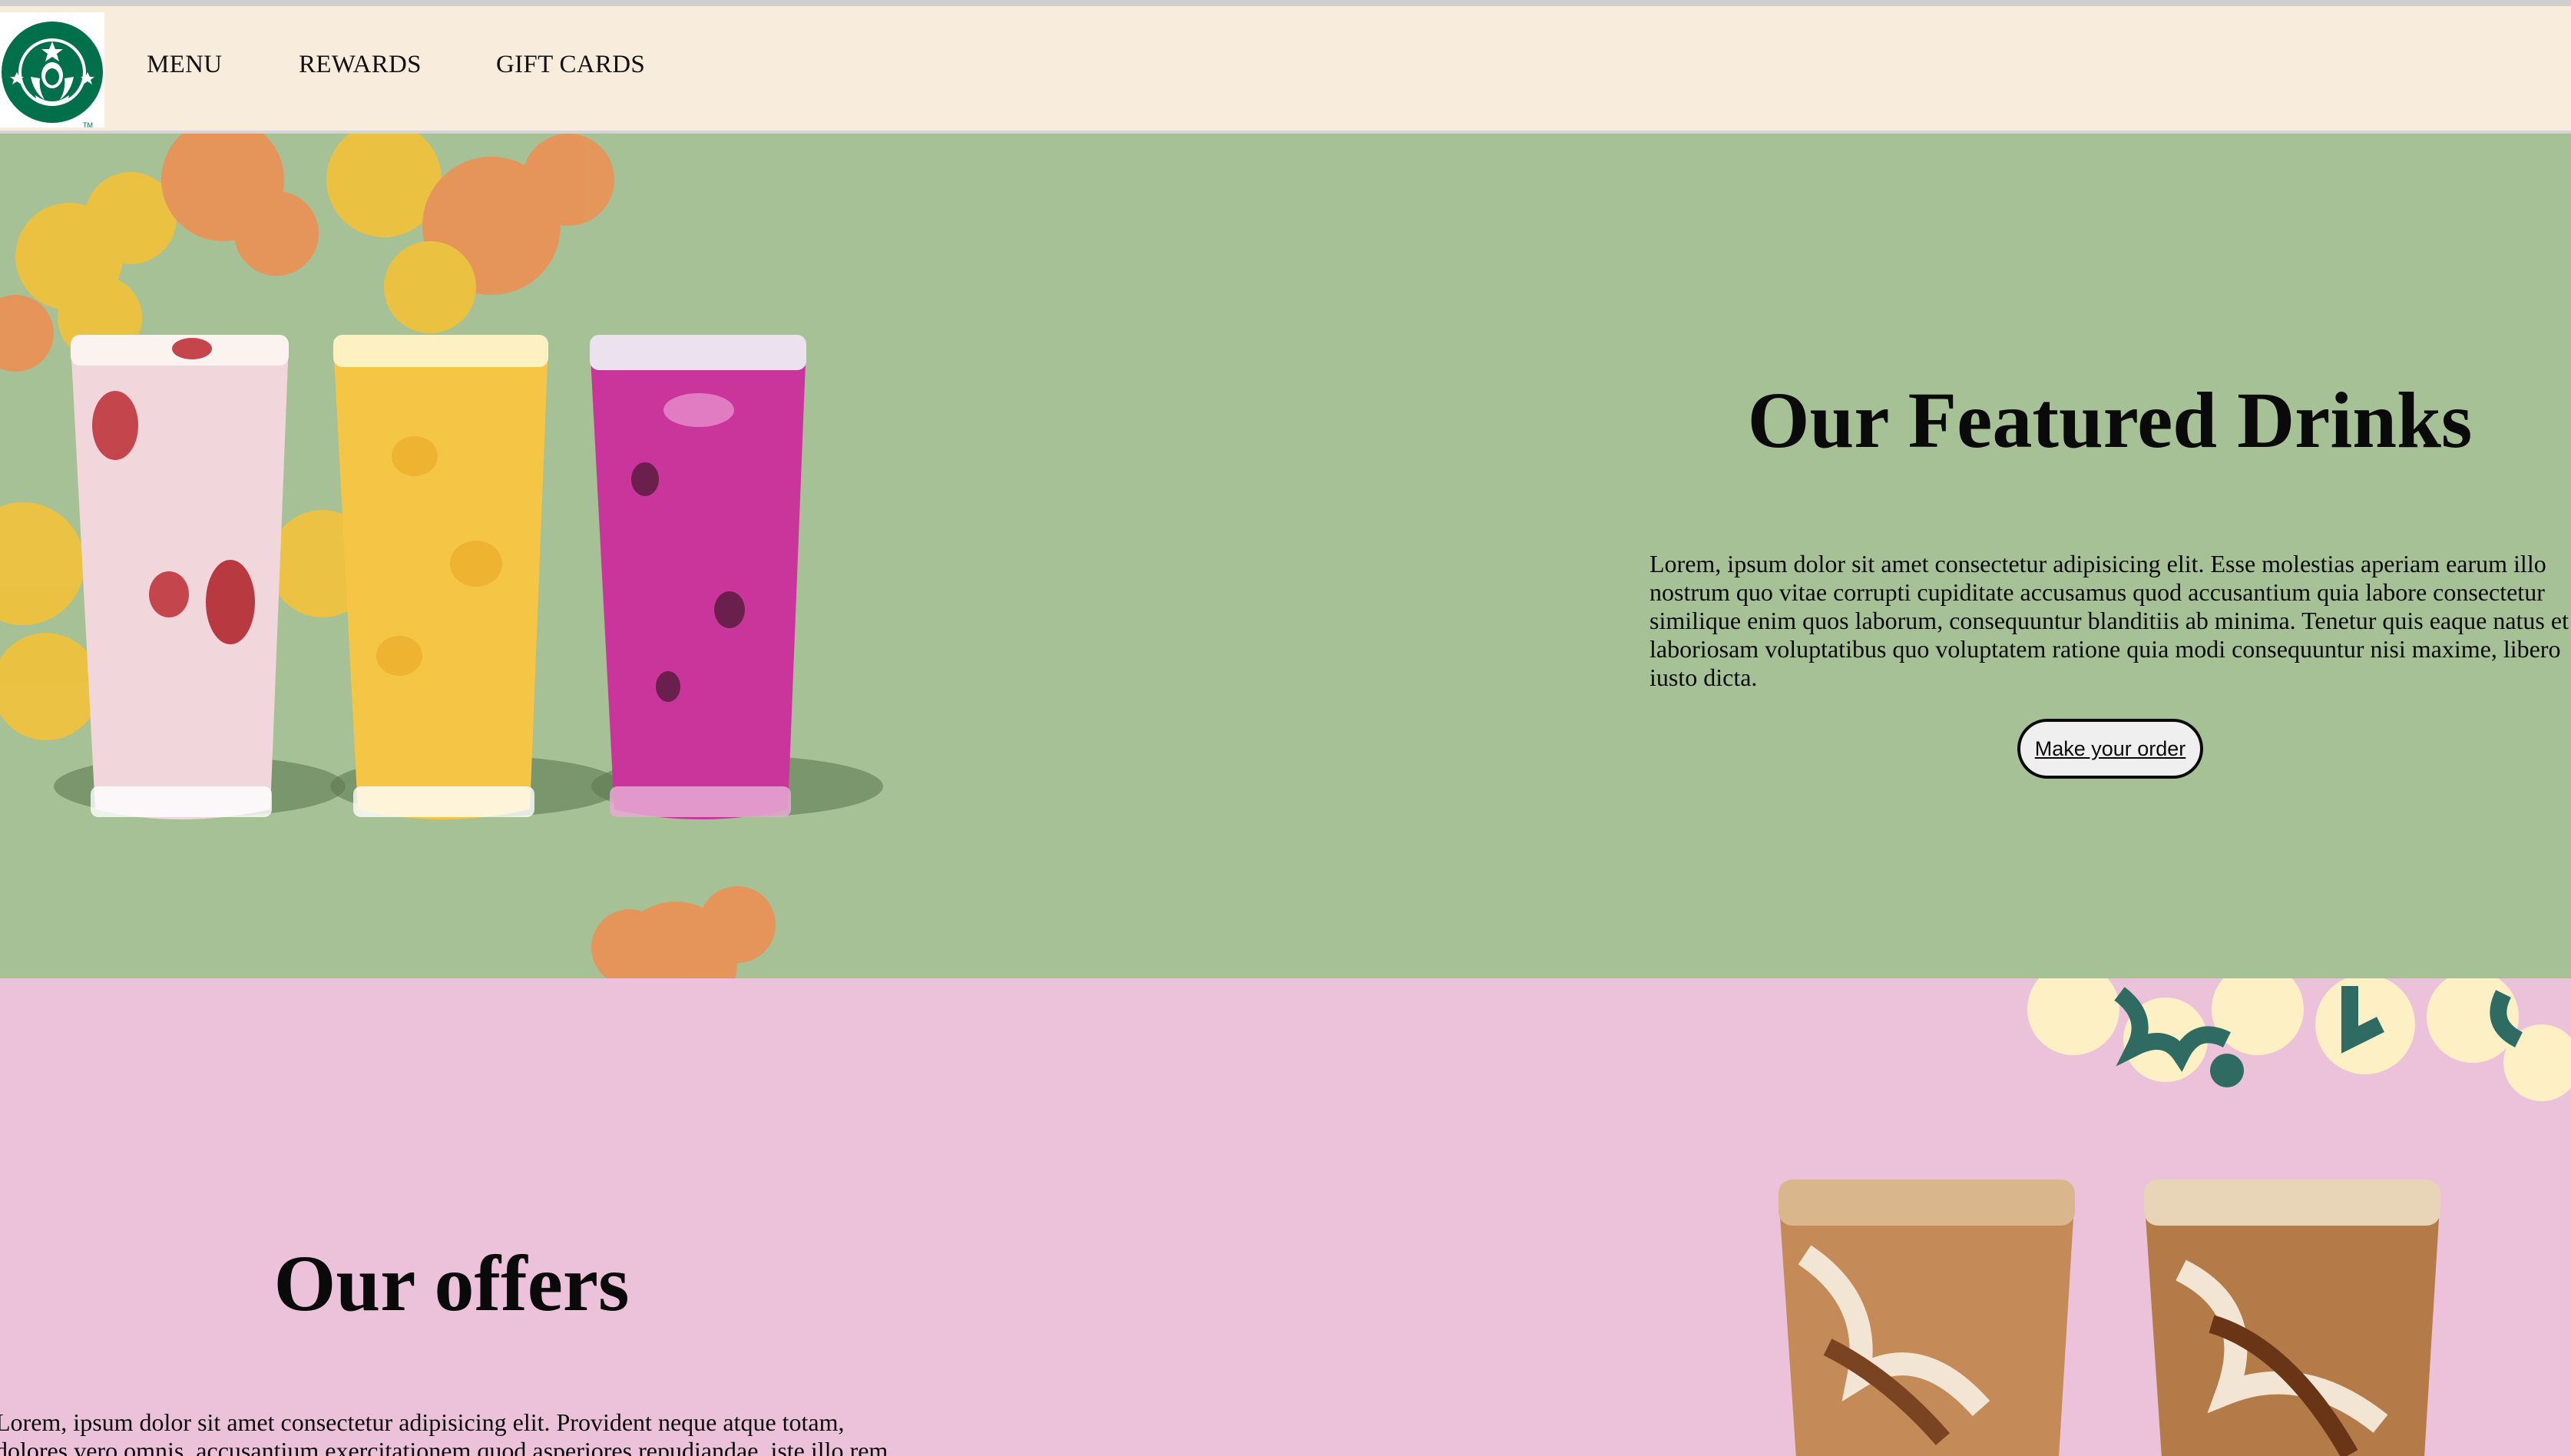 The width and height of the screenshot is (2571, 1456). What do you see at coordinates (451, 1283) in the screenshot?
I see `offers-title: Our offers` at bounding box center [451, 1283].